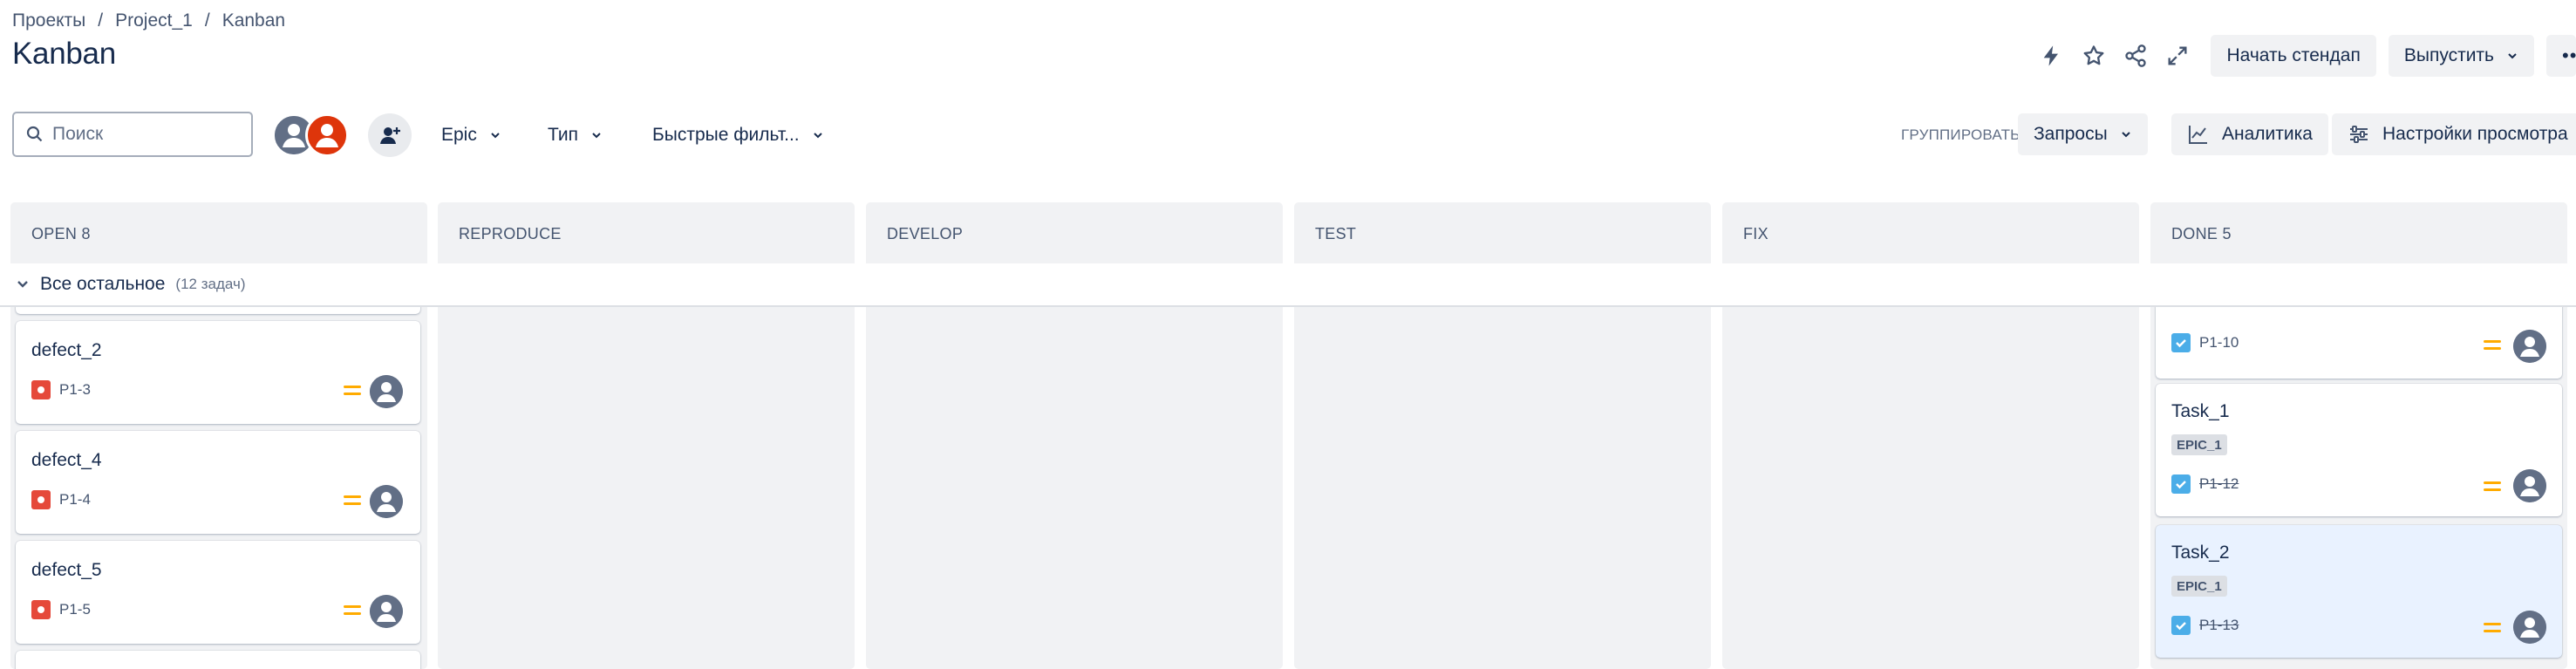 The image size is (2576, 669). I want to click on type-filter: Тип, so click(575, 135).